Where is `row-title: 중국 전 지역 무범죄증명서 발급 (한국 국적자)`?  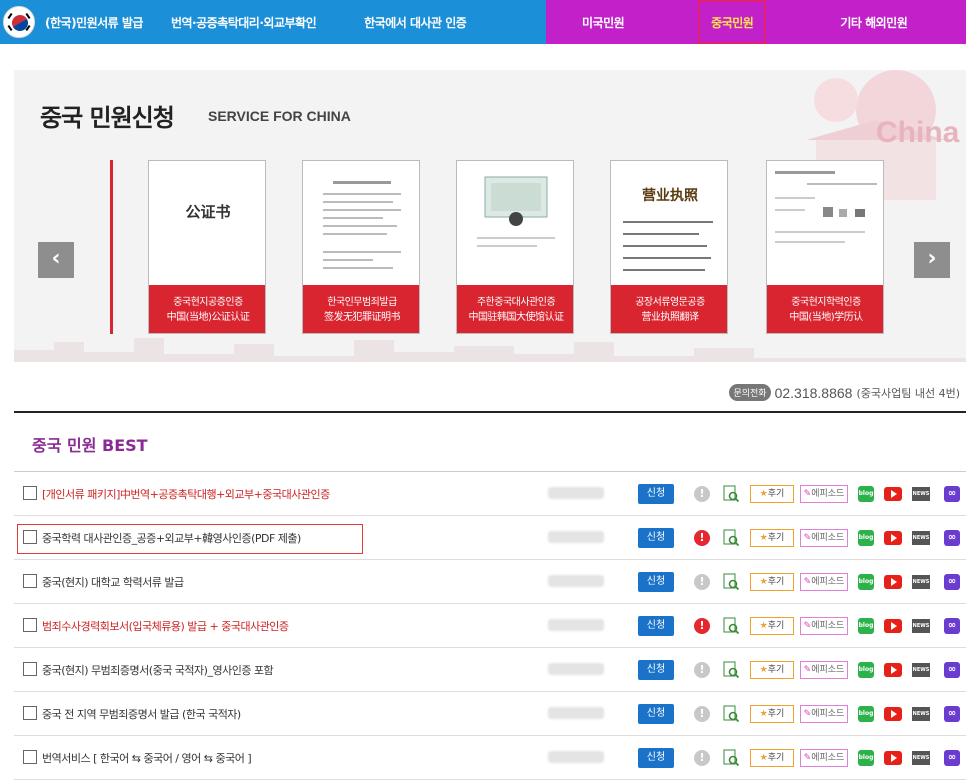 row-title: 중국 전 지역 무범죄증명서 발급 (한국 국적자) is located at coordinates (141, 714).